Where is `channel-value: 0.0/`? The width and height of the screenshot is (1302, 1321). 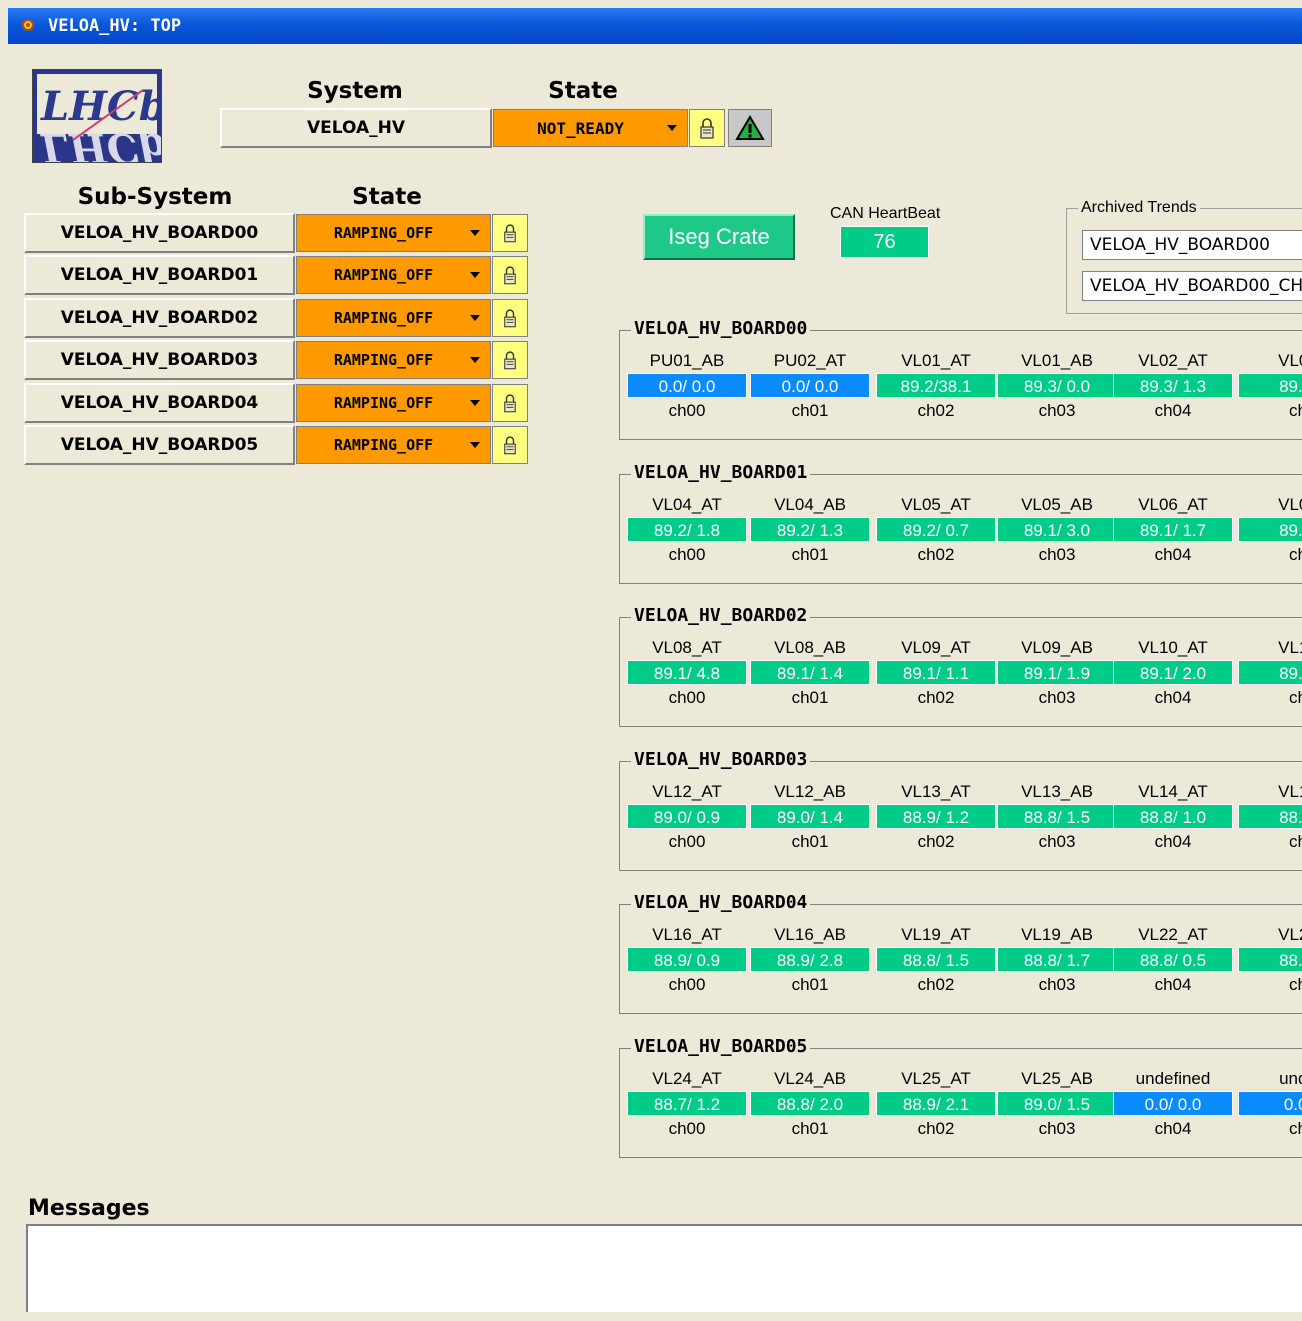
channel-value: 0.0/ is located at coordinates (1270, 1103).